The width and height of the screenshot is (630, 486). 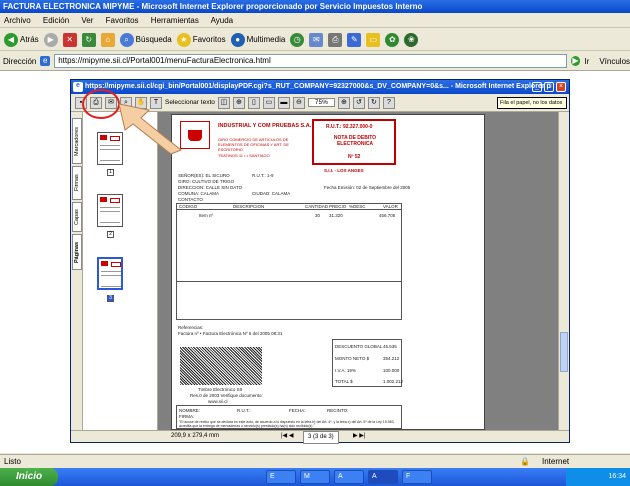 I want to click on taskbar-item: M, so click(x=315, y=477).